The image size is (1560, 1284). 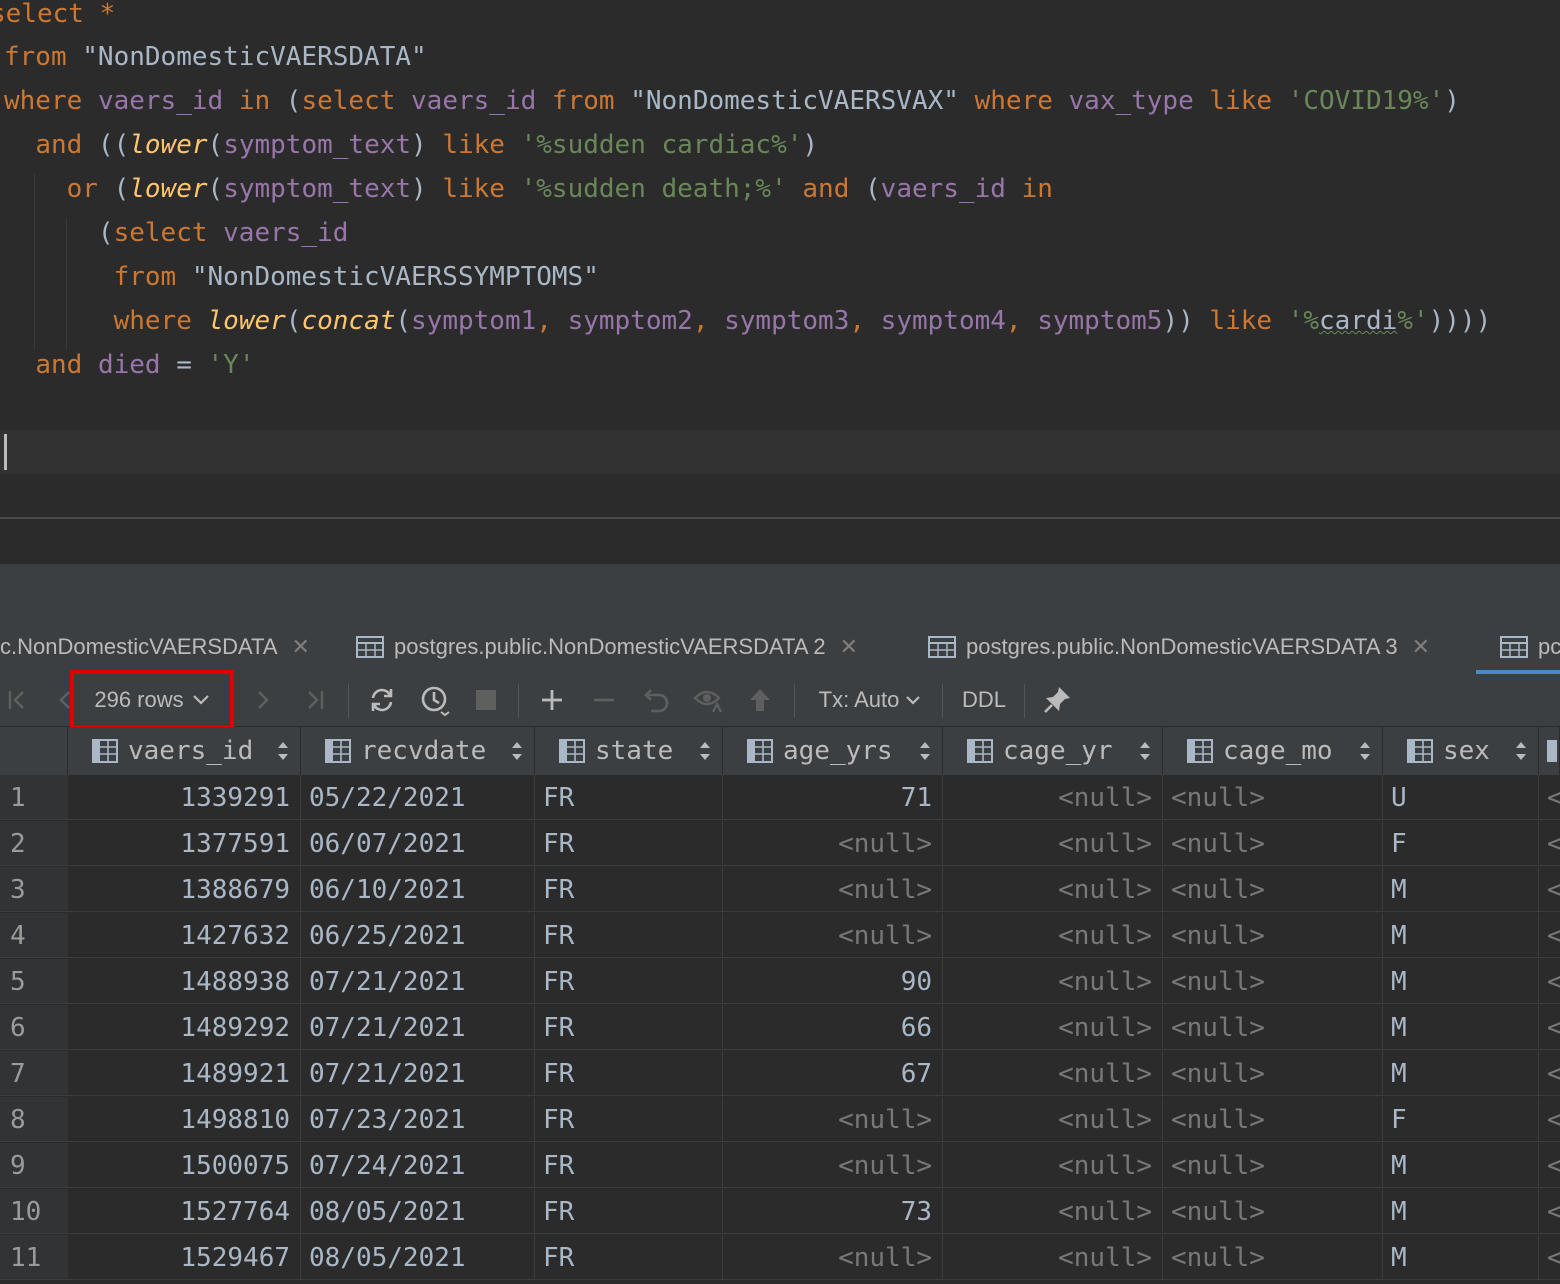 I want to click on row-number: 2, so click(x=34, y=843).